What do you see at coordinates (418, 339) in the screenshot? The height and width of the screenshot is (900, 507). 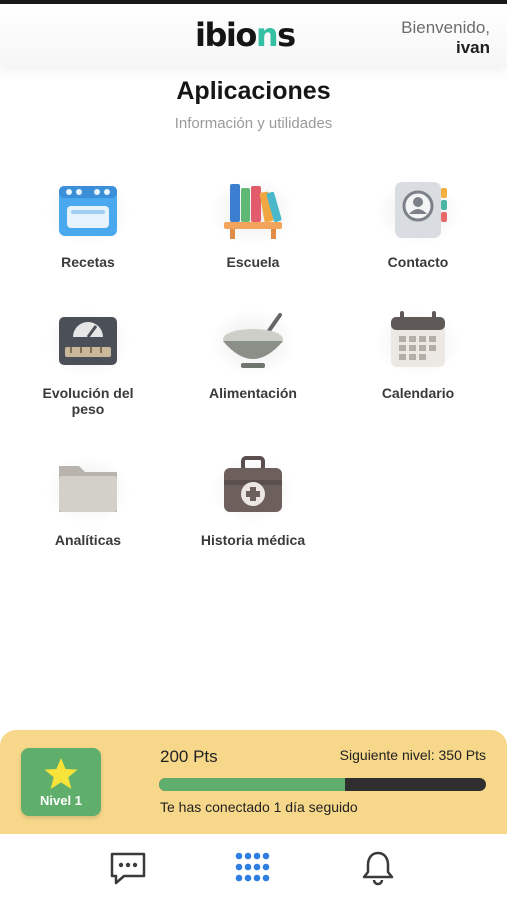 I see `calendar-icon` at bounding box center [418, 339].